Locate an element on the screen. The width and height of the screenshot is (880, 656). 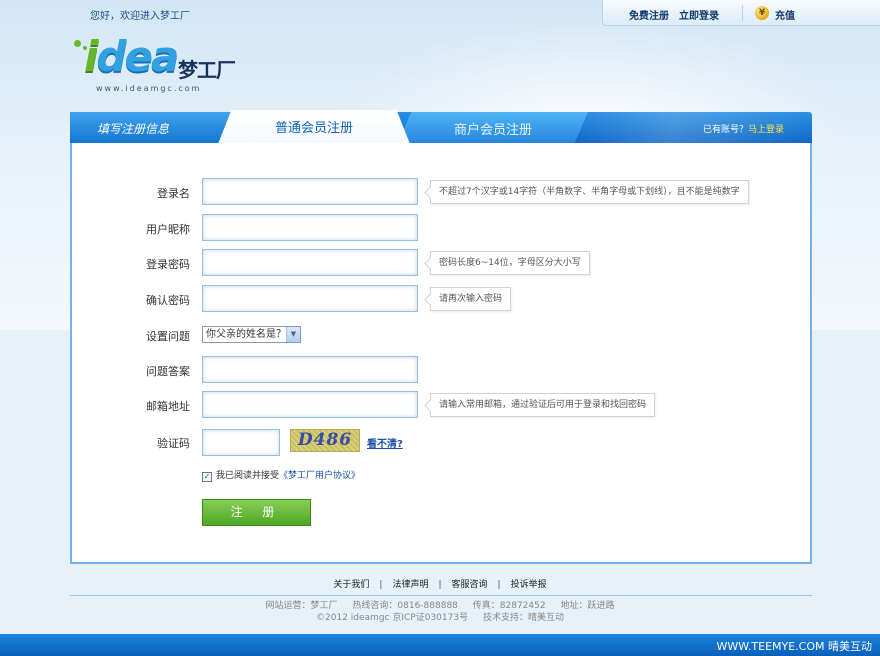
answer-label: 问题答案 is located at coordinates (168, 371).